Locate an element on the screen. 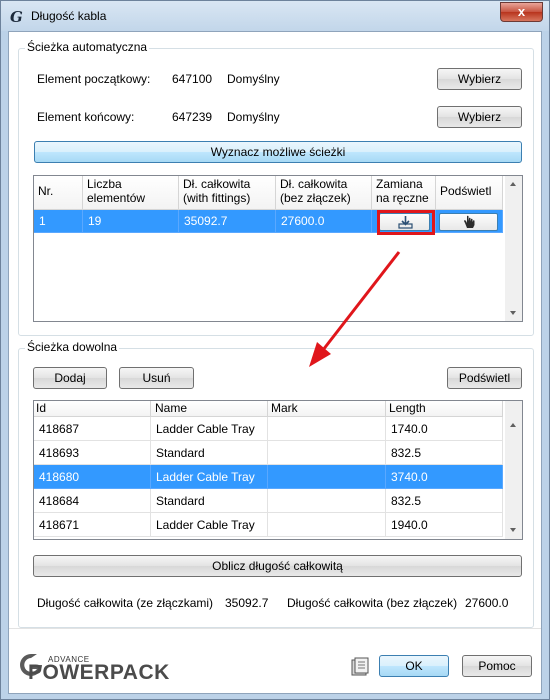 This screenshot has height=700, width=550. end-element-label: Element końcowy: is located at coordinates (86, 117).